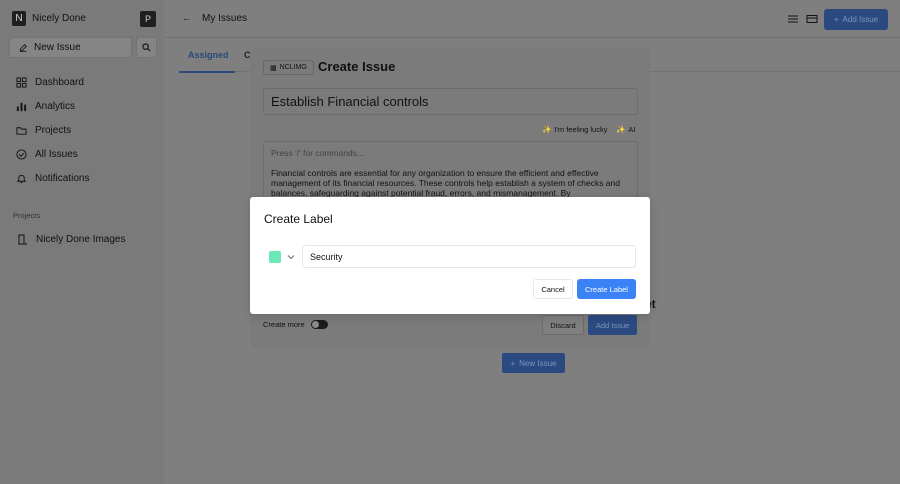 This screenshot has width=900, height=484. What do you see at coordinates (469, 256) in the screenshot?
I see `label-name-input` at bounding box center [469, 256].